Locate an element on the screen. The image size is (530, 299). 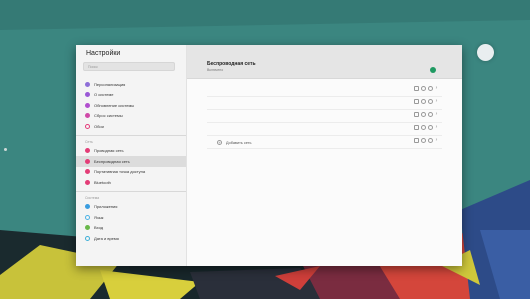
add-network-button: + Добавить сеть is located at coordinates (234, 142).